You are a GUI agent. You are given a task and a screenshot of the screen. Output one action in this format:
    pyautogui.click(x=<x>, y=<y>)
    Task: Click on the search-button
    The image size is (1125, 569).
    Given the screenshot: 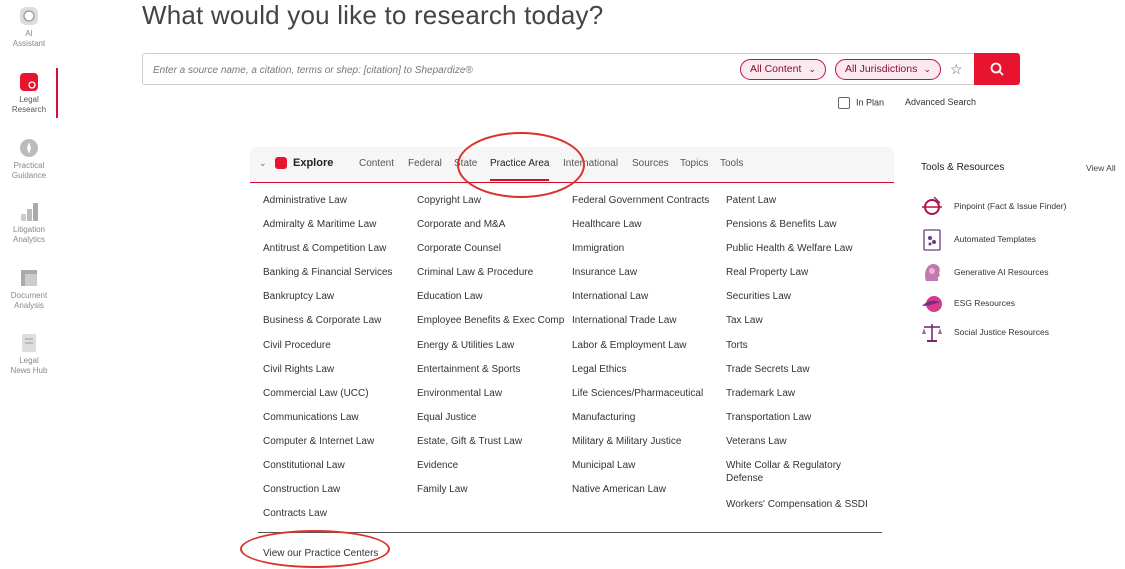 What is the action you would take?
    pyautogui.click(x=997, y=69)
    